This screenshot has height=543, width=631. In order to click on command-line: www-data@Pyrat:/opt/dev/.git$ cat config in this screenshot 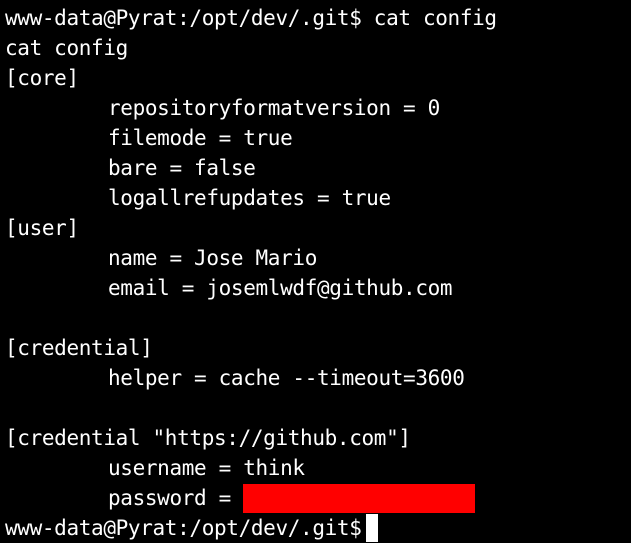, I will do `click(318, 18)`.